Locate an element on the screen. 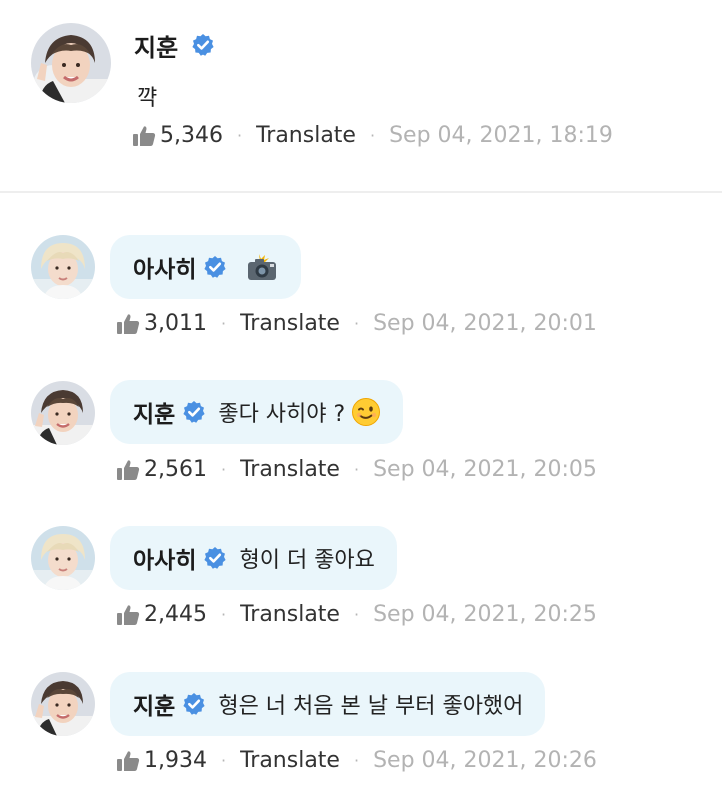 The image size is (722, 807). camera-flash-emoji-icon is located at coordinates (262, 267).